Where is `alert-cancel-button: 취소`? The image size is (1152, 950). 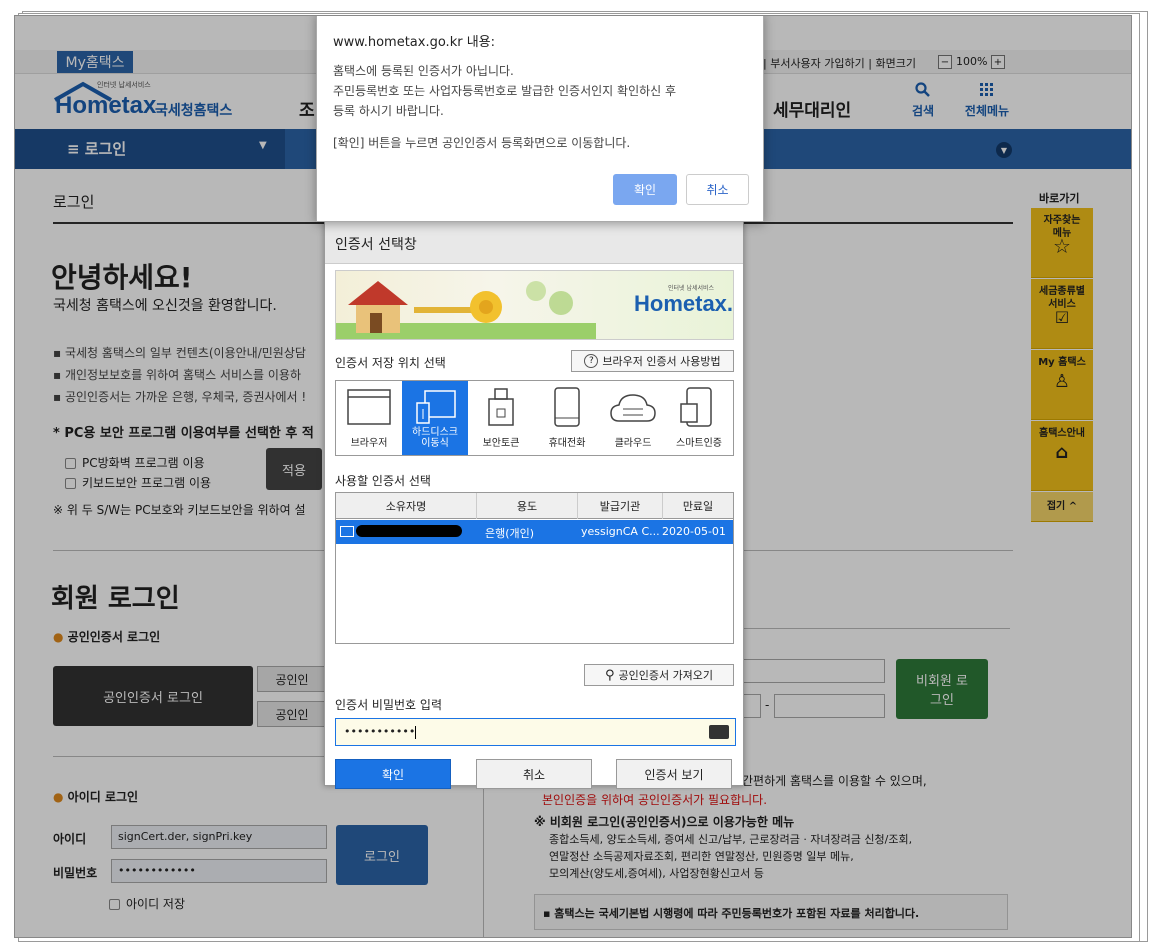 alert-cancel-button: 취소 is located at coordinates (717, 189).